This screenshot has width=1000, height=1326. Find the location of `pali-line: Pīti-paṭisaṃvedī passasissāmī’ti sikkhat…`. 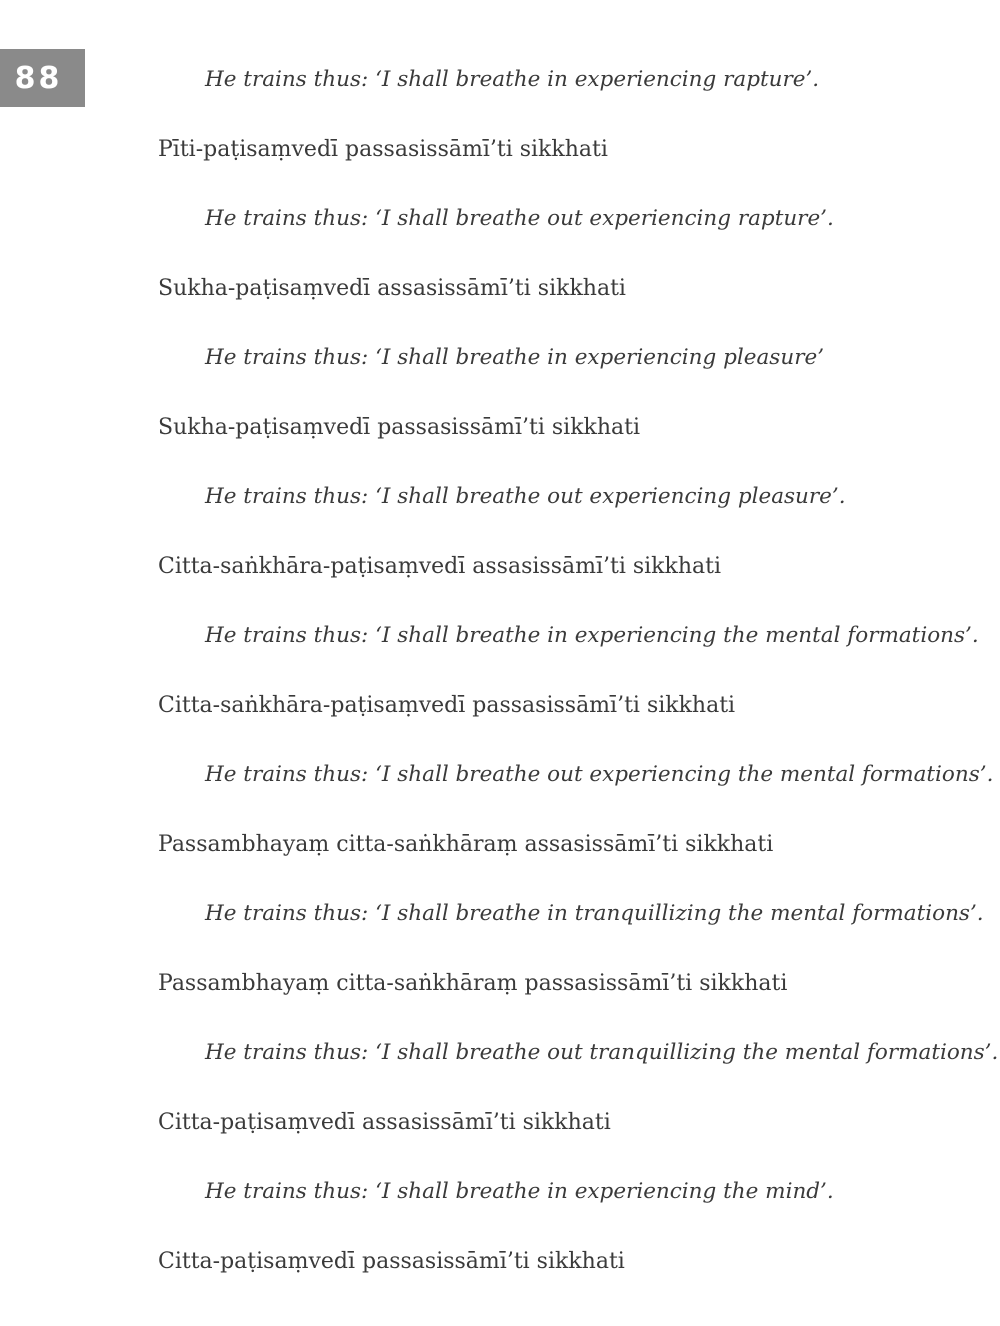

pali-line: Pīti-paṭisaṃvedī passasissāmī’ti sikkhat… is located at coordinates (383, 149).